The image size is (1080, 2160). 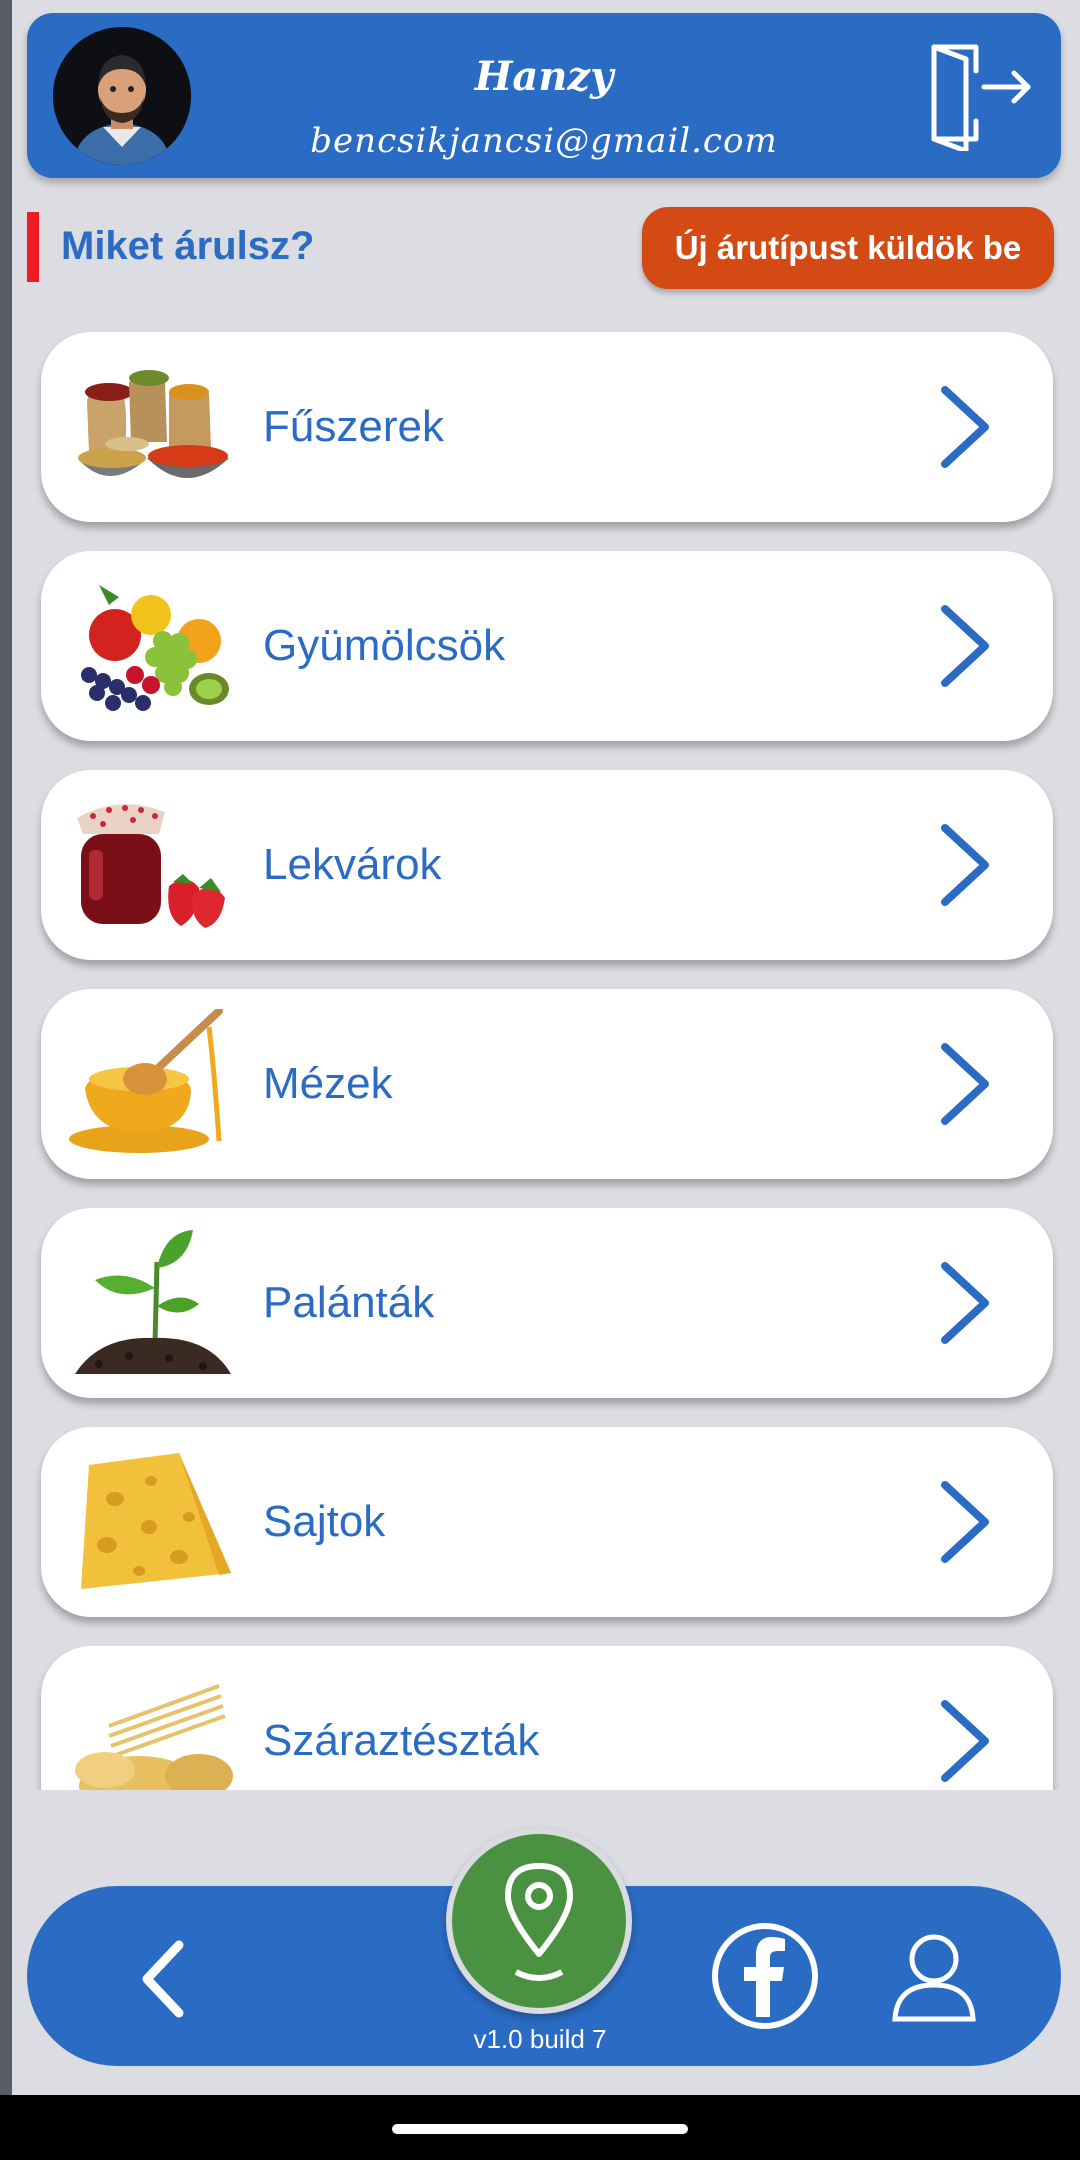 What do you see at coordinates (540, 2129) in the screenshot?
I see `home-indicator` at bounding box center [540, 2129].